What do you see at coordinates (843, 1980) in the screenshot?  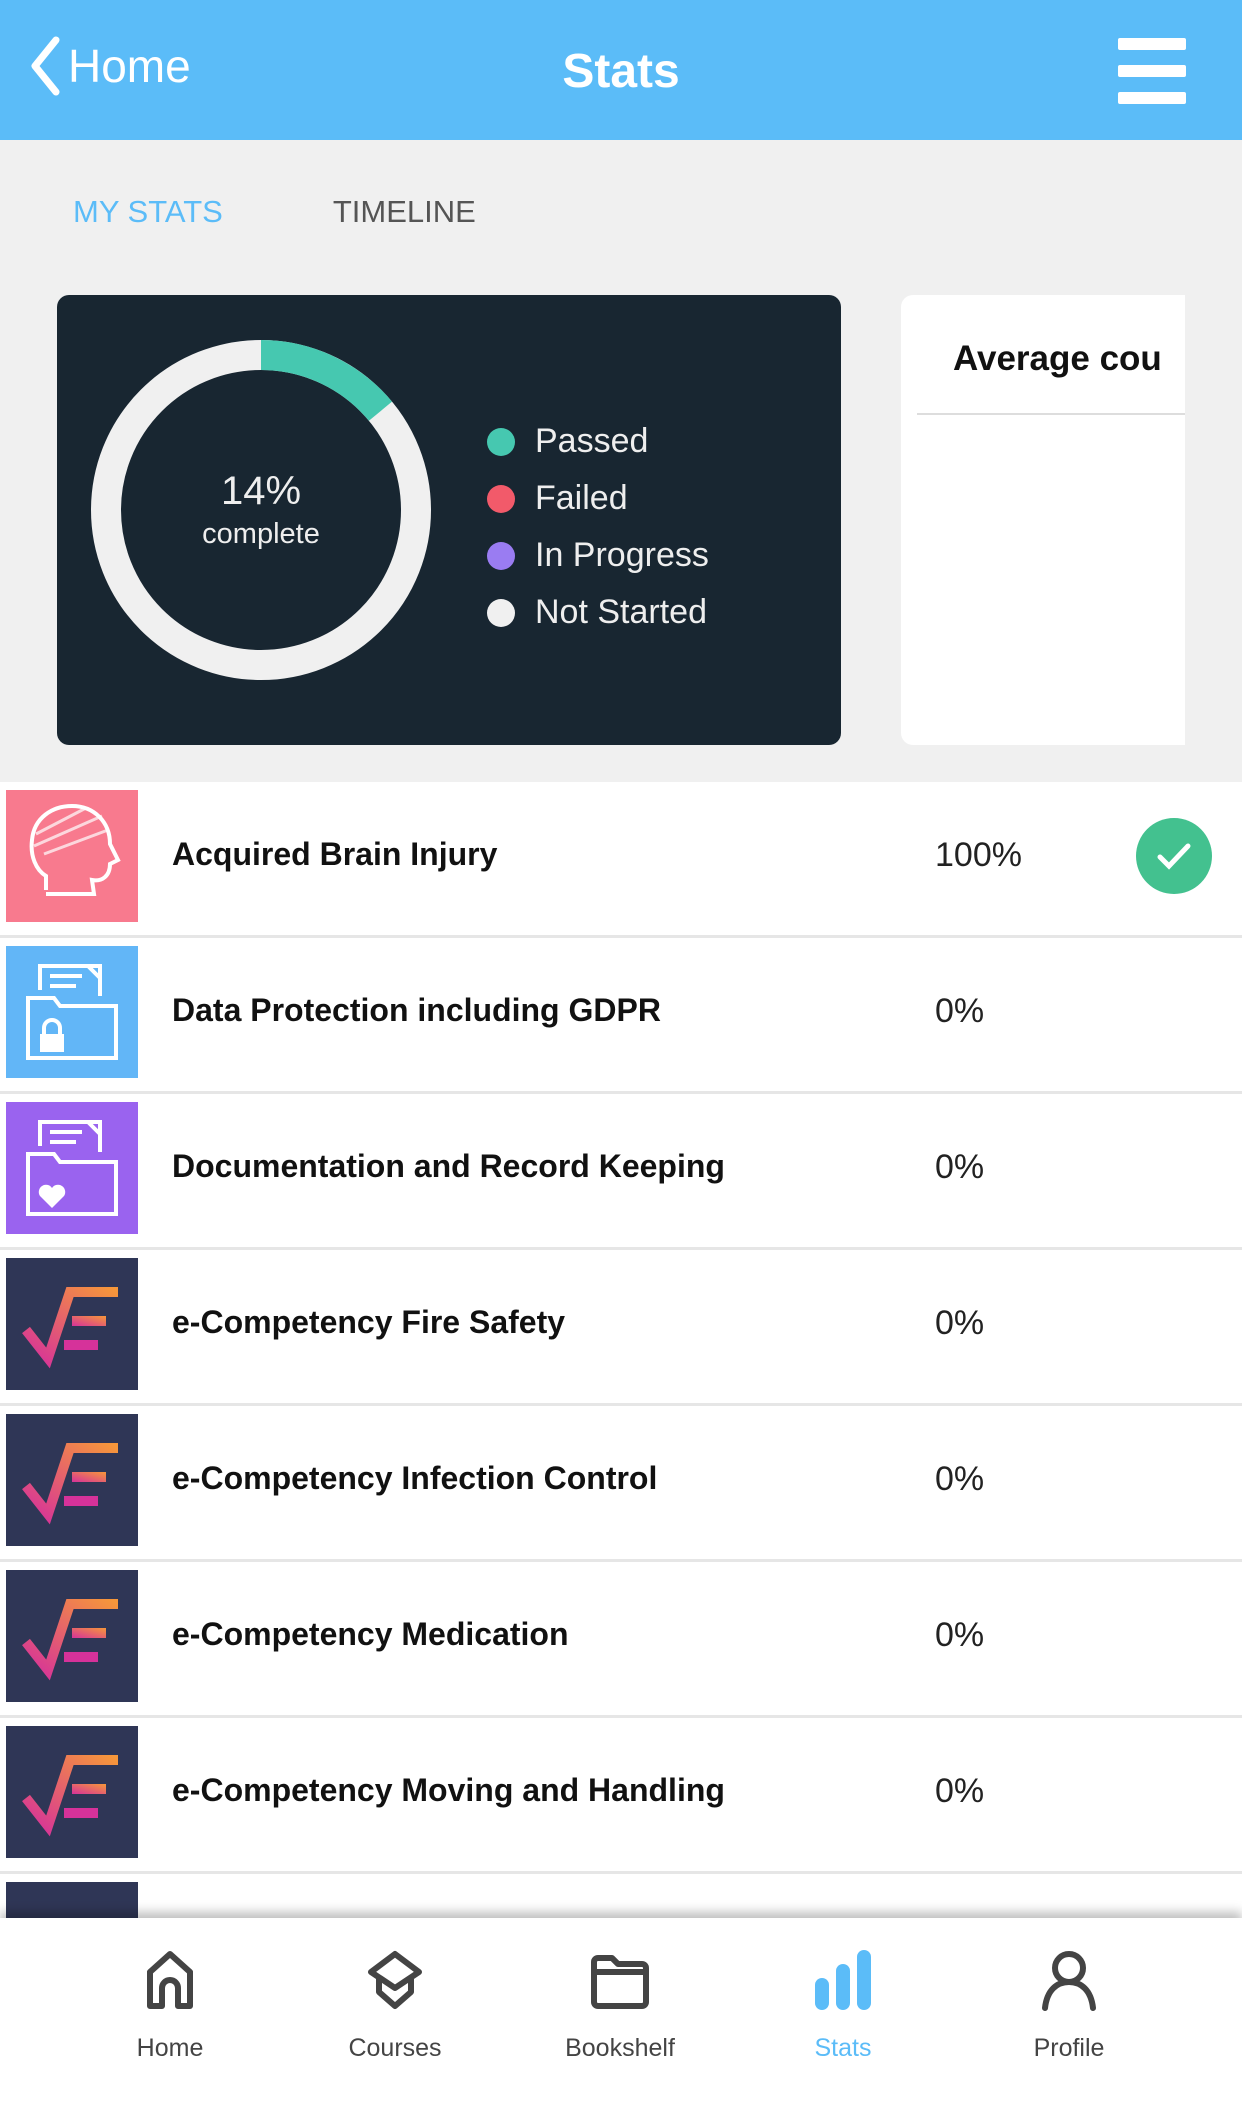 I see `bar-chart-icon` at bounding box center [843, 1980].